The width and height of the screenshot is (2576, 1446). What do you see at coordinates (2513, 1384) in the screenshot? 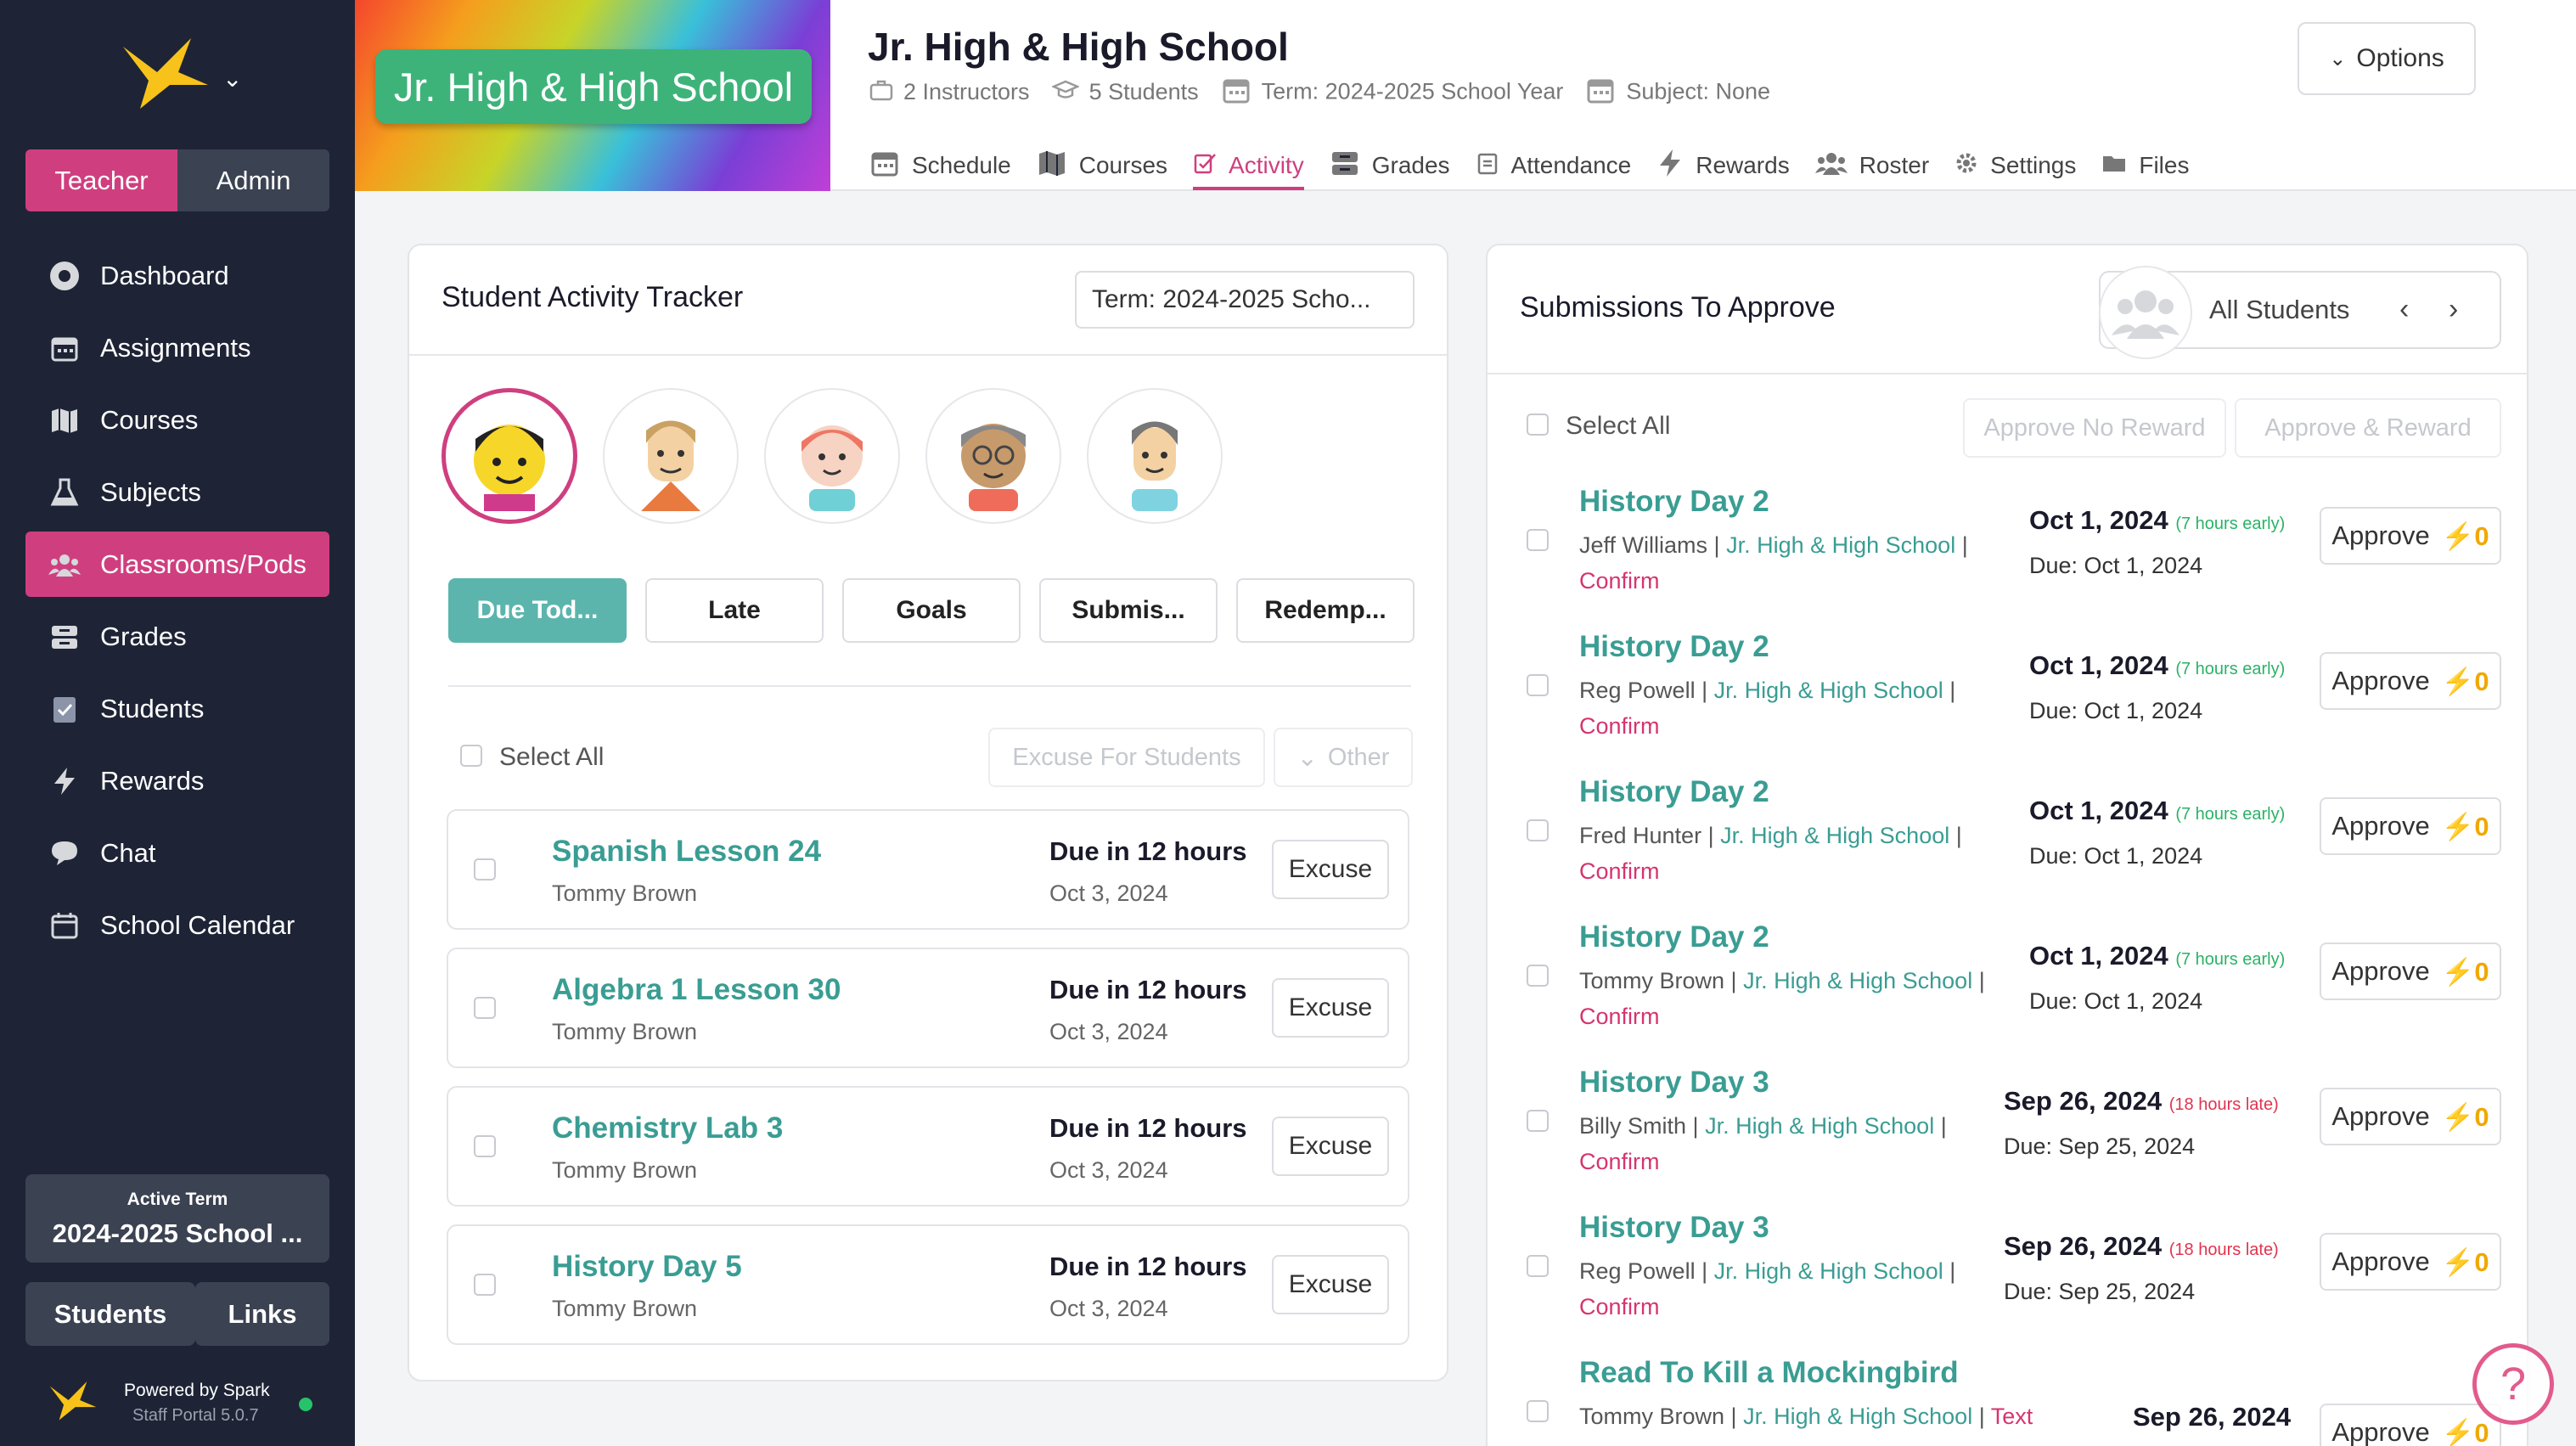
I see `help-button: ?` at bounding box center [2513, 1384].